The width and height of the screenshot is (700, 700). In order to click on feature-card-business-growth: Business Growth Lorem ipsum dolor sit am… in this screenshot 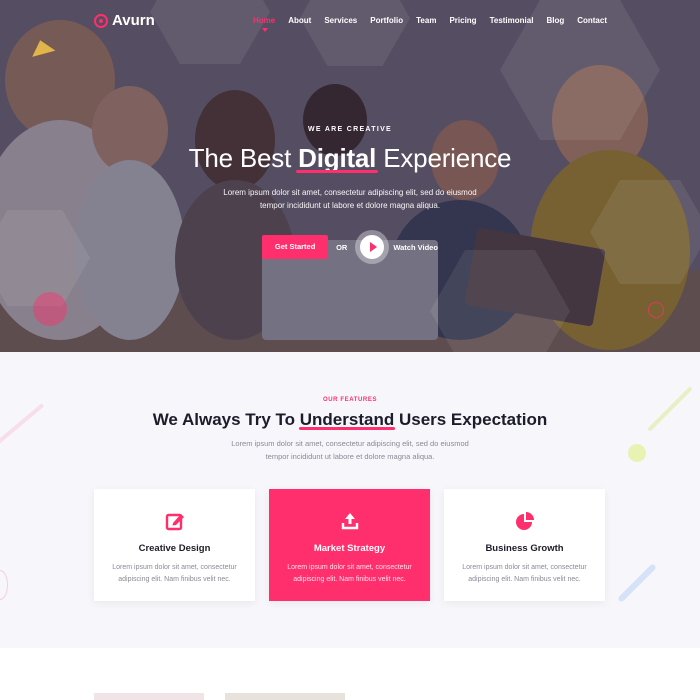, I will do `click(524, 545)`.